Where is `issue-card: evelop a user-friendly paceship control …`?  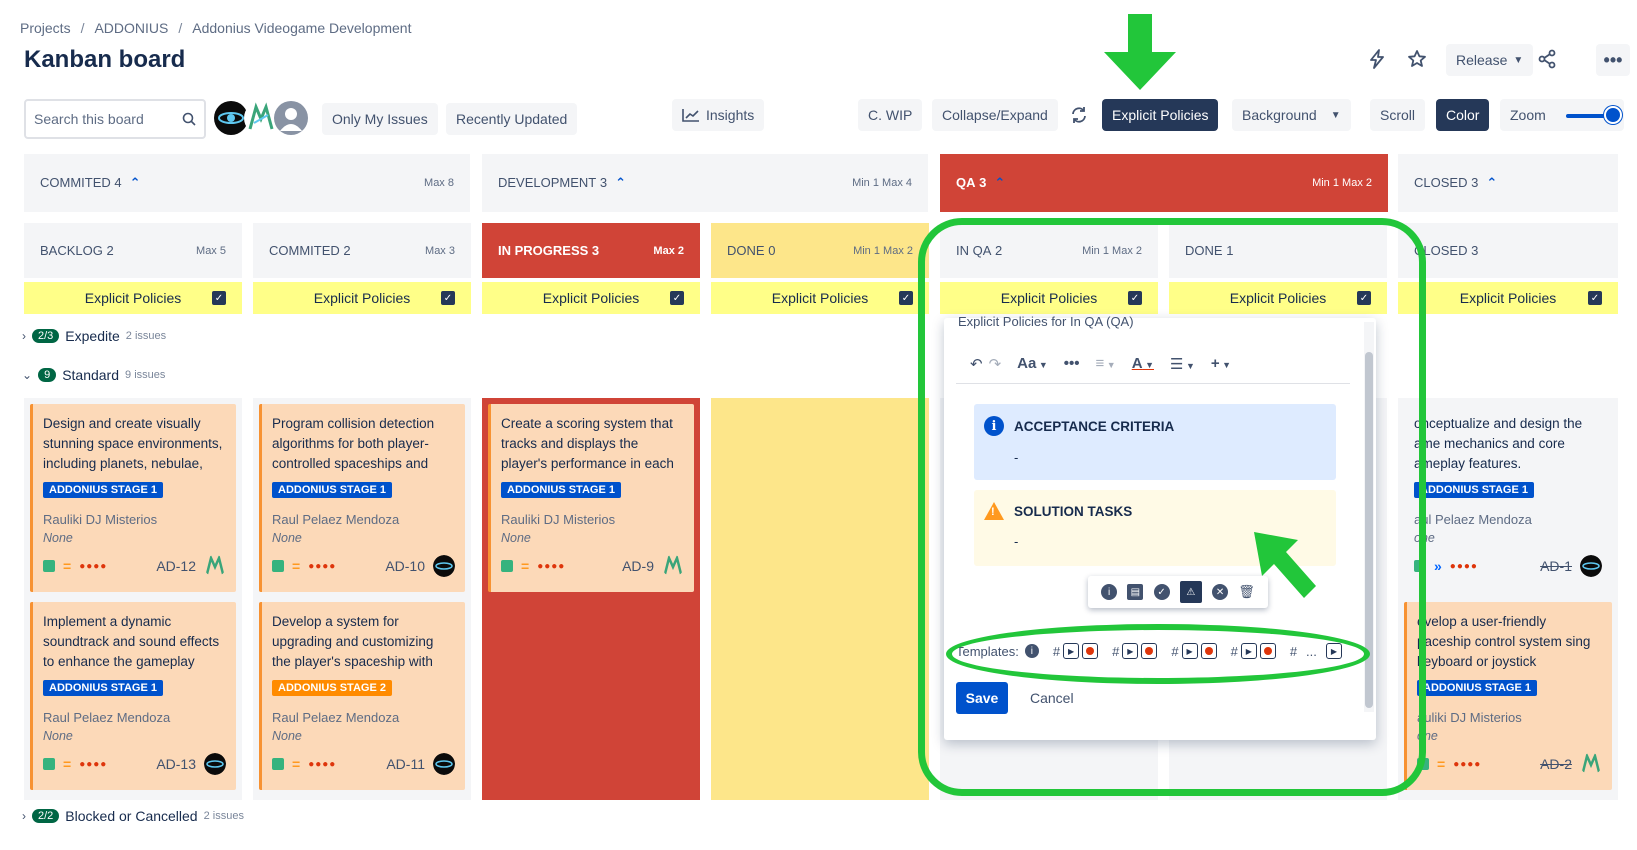 issue-card: evelop a user-friendly paceship control … is located at coordinates (1508, 696).